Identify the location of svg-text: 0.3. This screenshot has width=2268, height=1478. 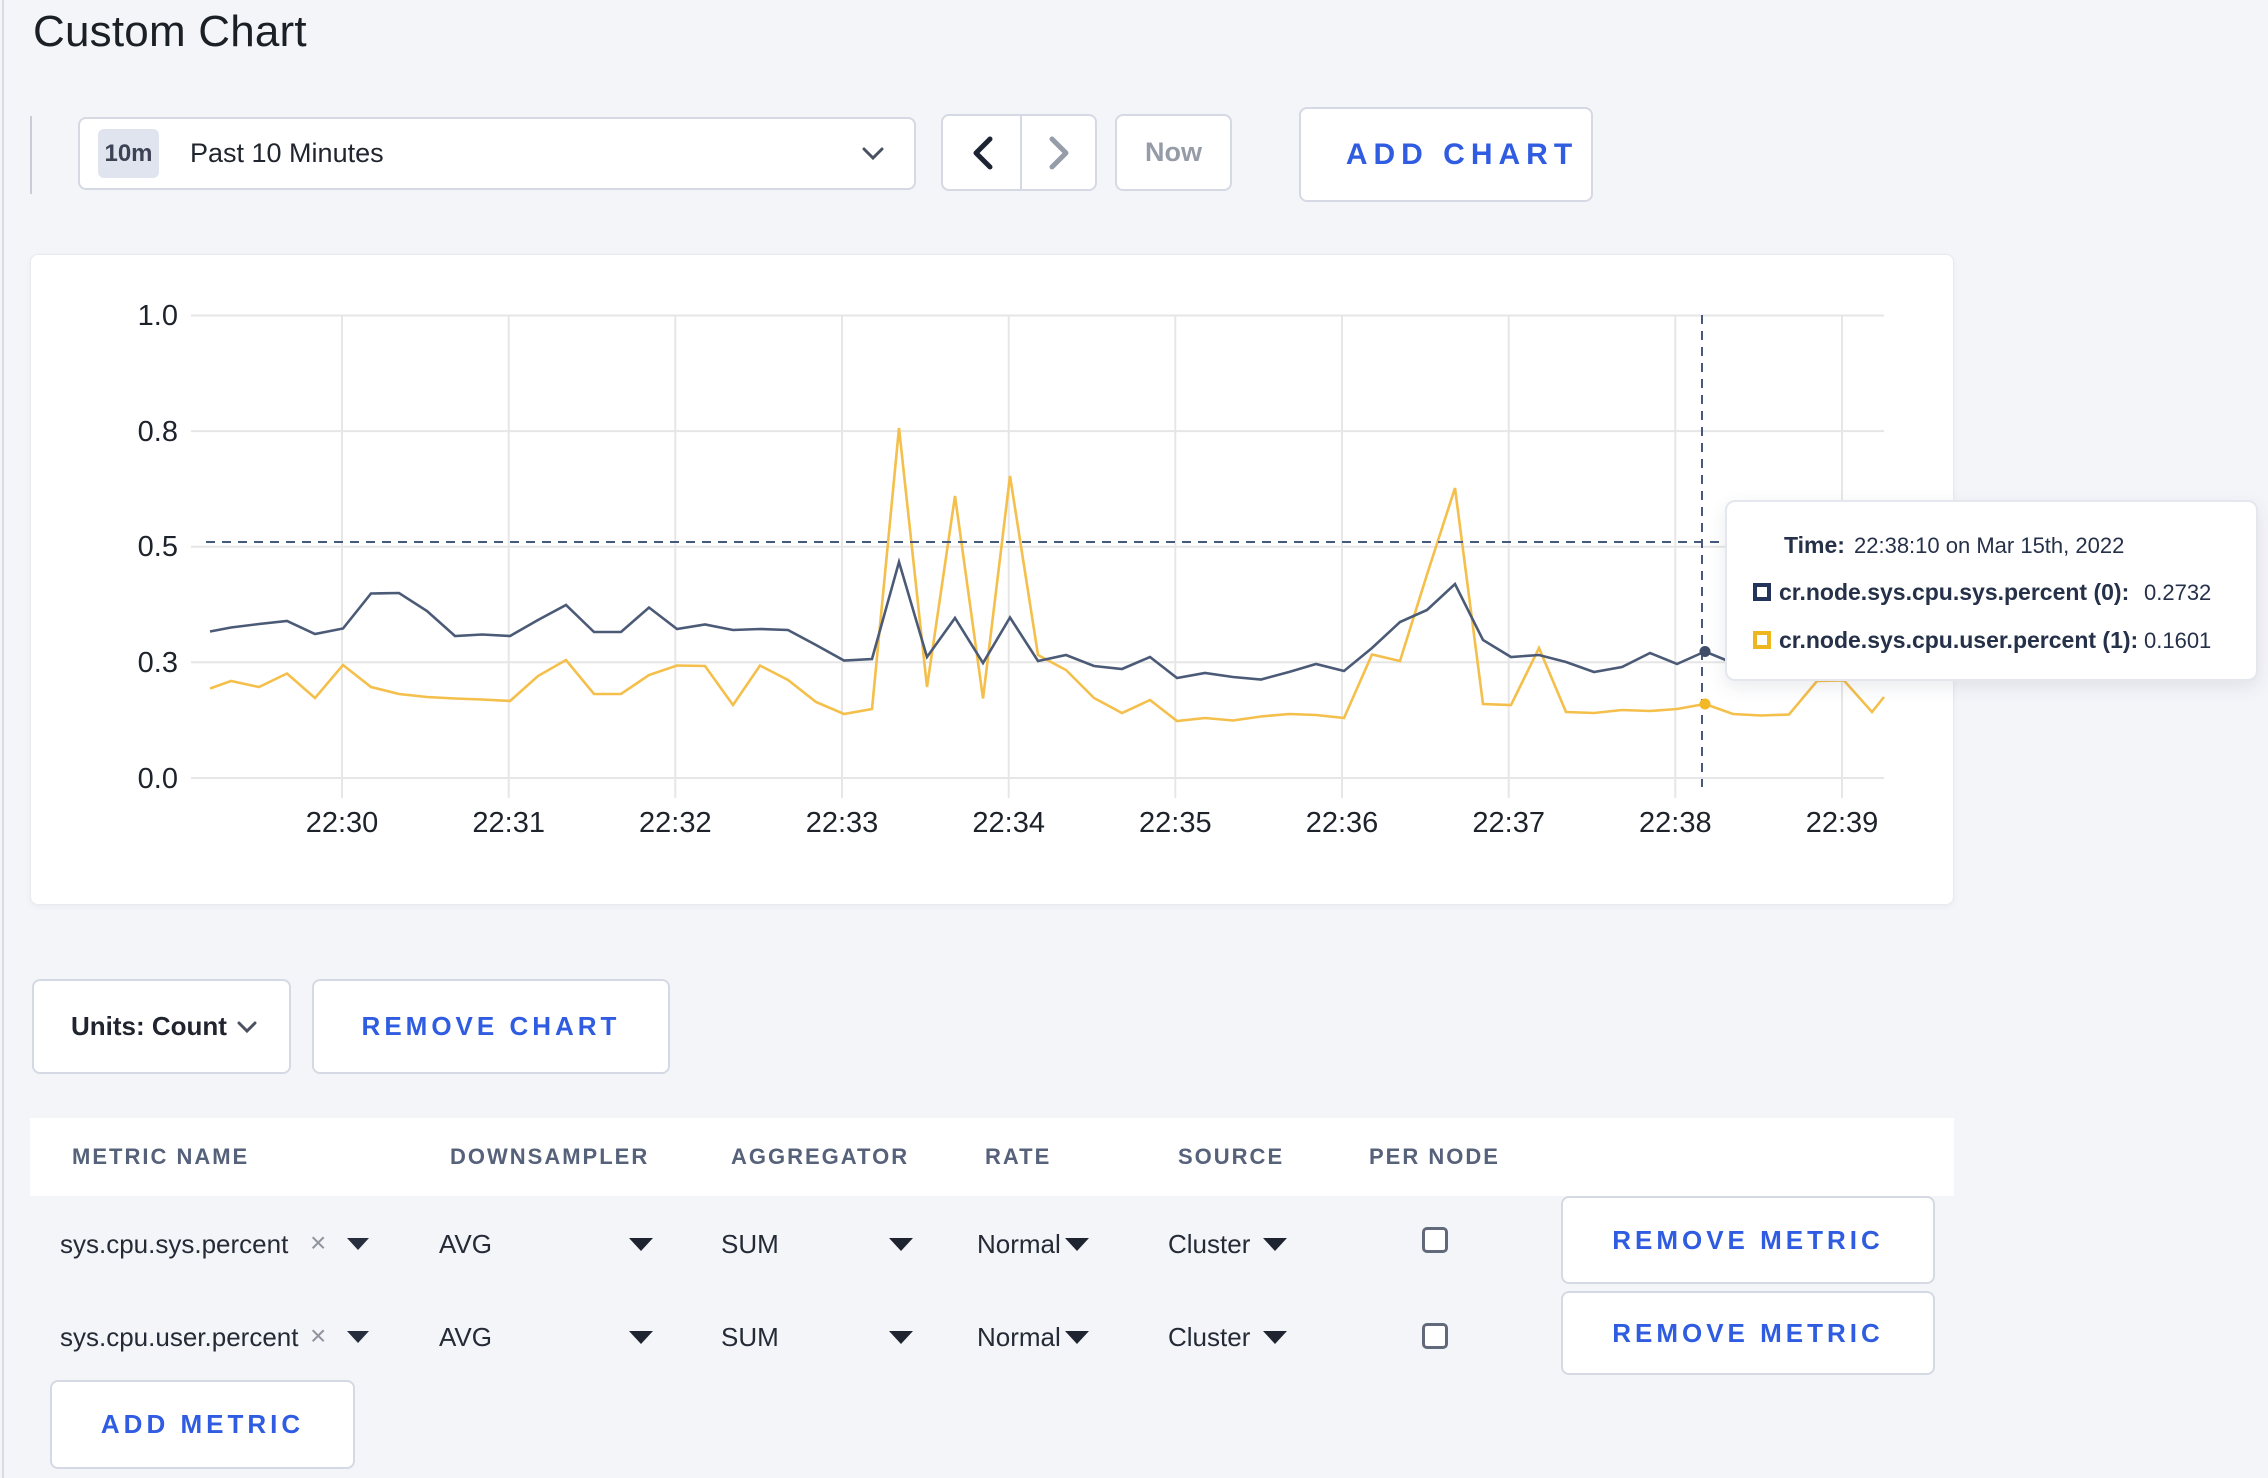
(158, 663).